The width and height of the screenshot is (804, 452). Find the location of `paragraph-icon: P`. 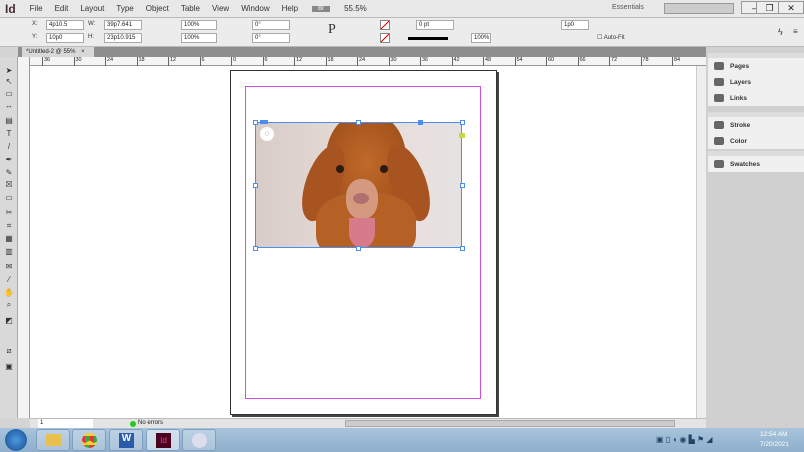

paragraph-icon: P is located at coordinates (332, 30).